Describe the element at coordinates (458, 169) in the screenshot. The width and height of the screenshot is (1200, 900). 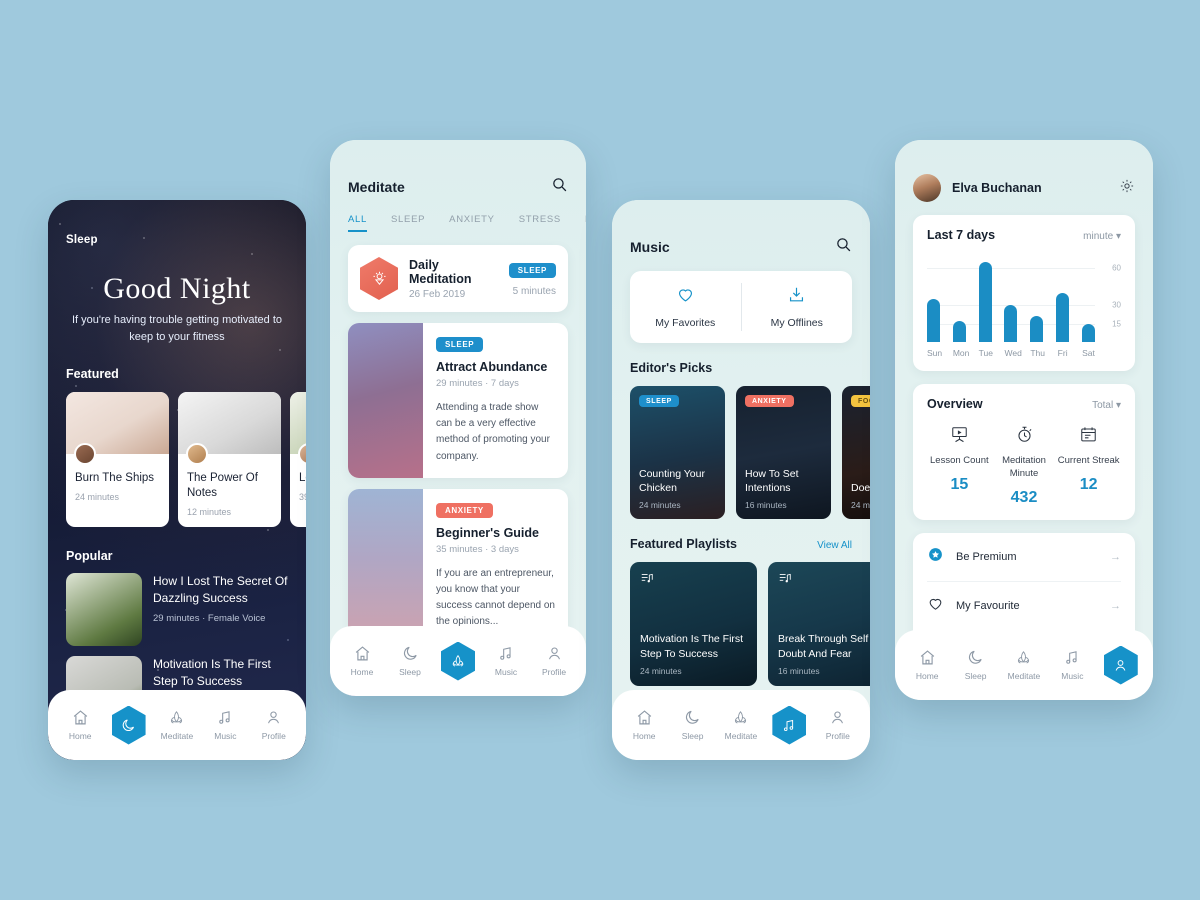
I see `meditate-header: Meditate` at that location.